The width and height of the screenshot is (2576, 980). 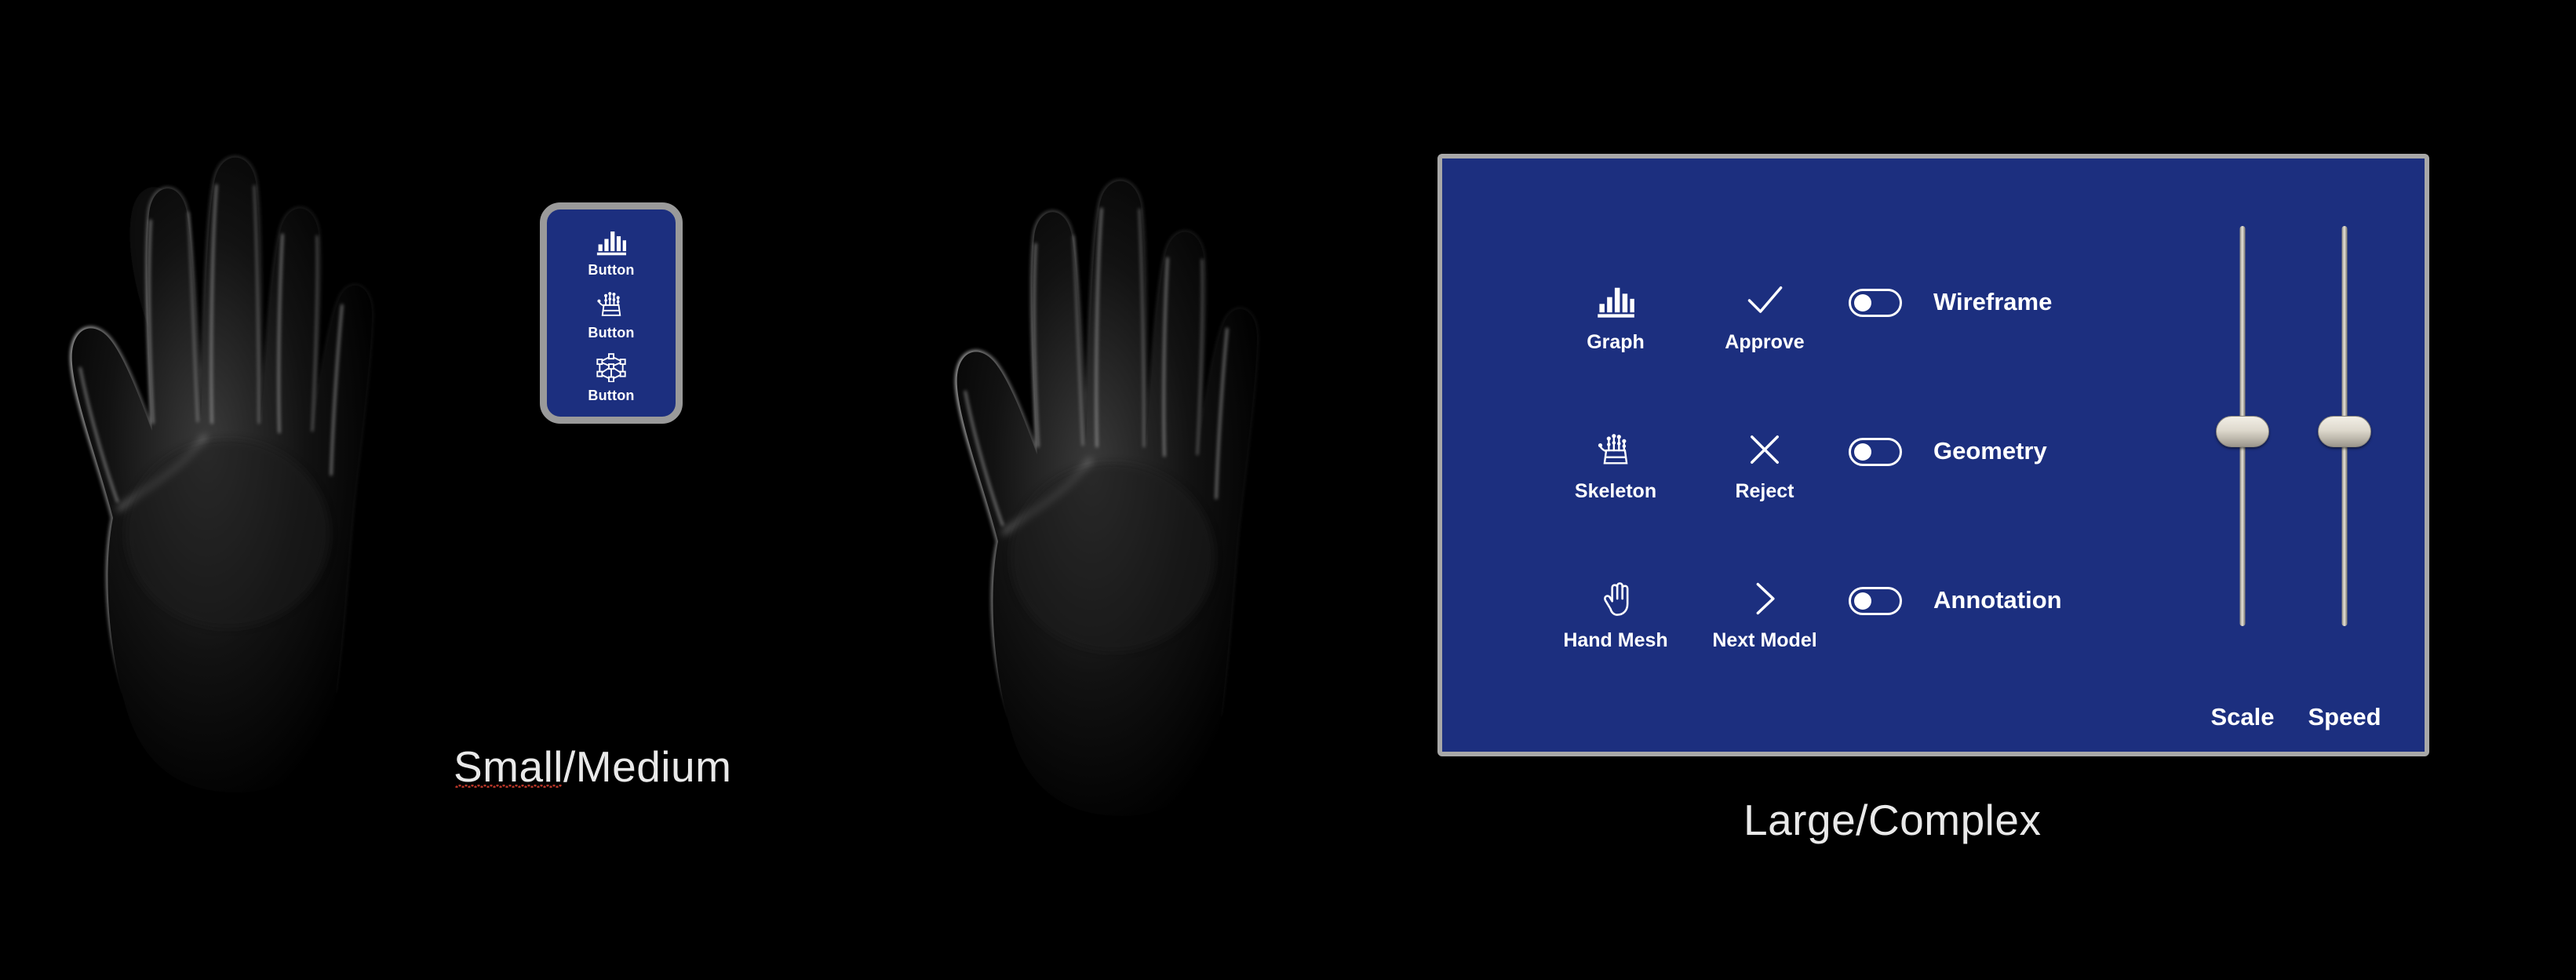 What do you see at coordinates (1875, 452) in the screenshot?
I see `toggle-switch-geometry` at bounding box center [1875, 452].